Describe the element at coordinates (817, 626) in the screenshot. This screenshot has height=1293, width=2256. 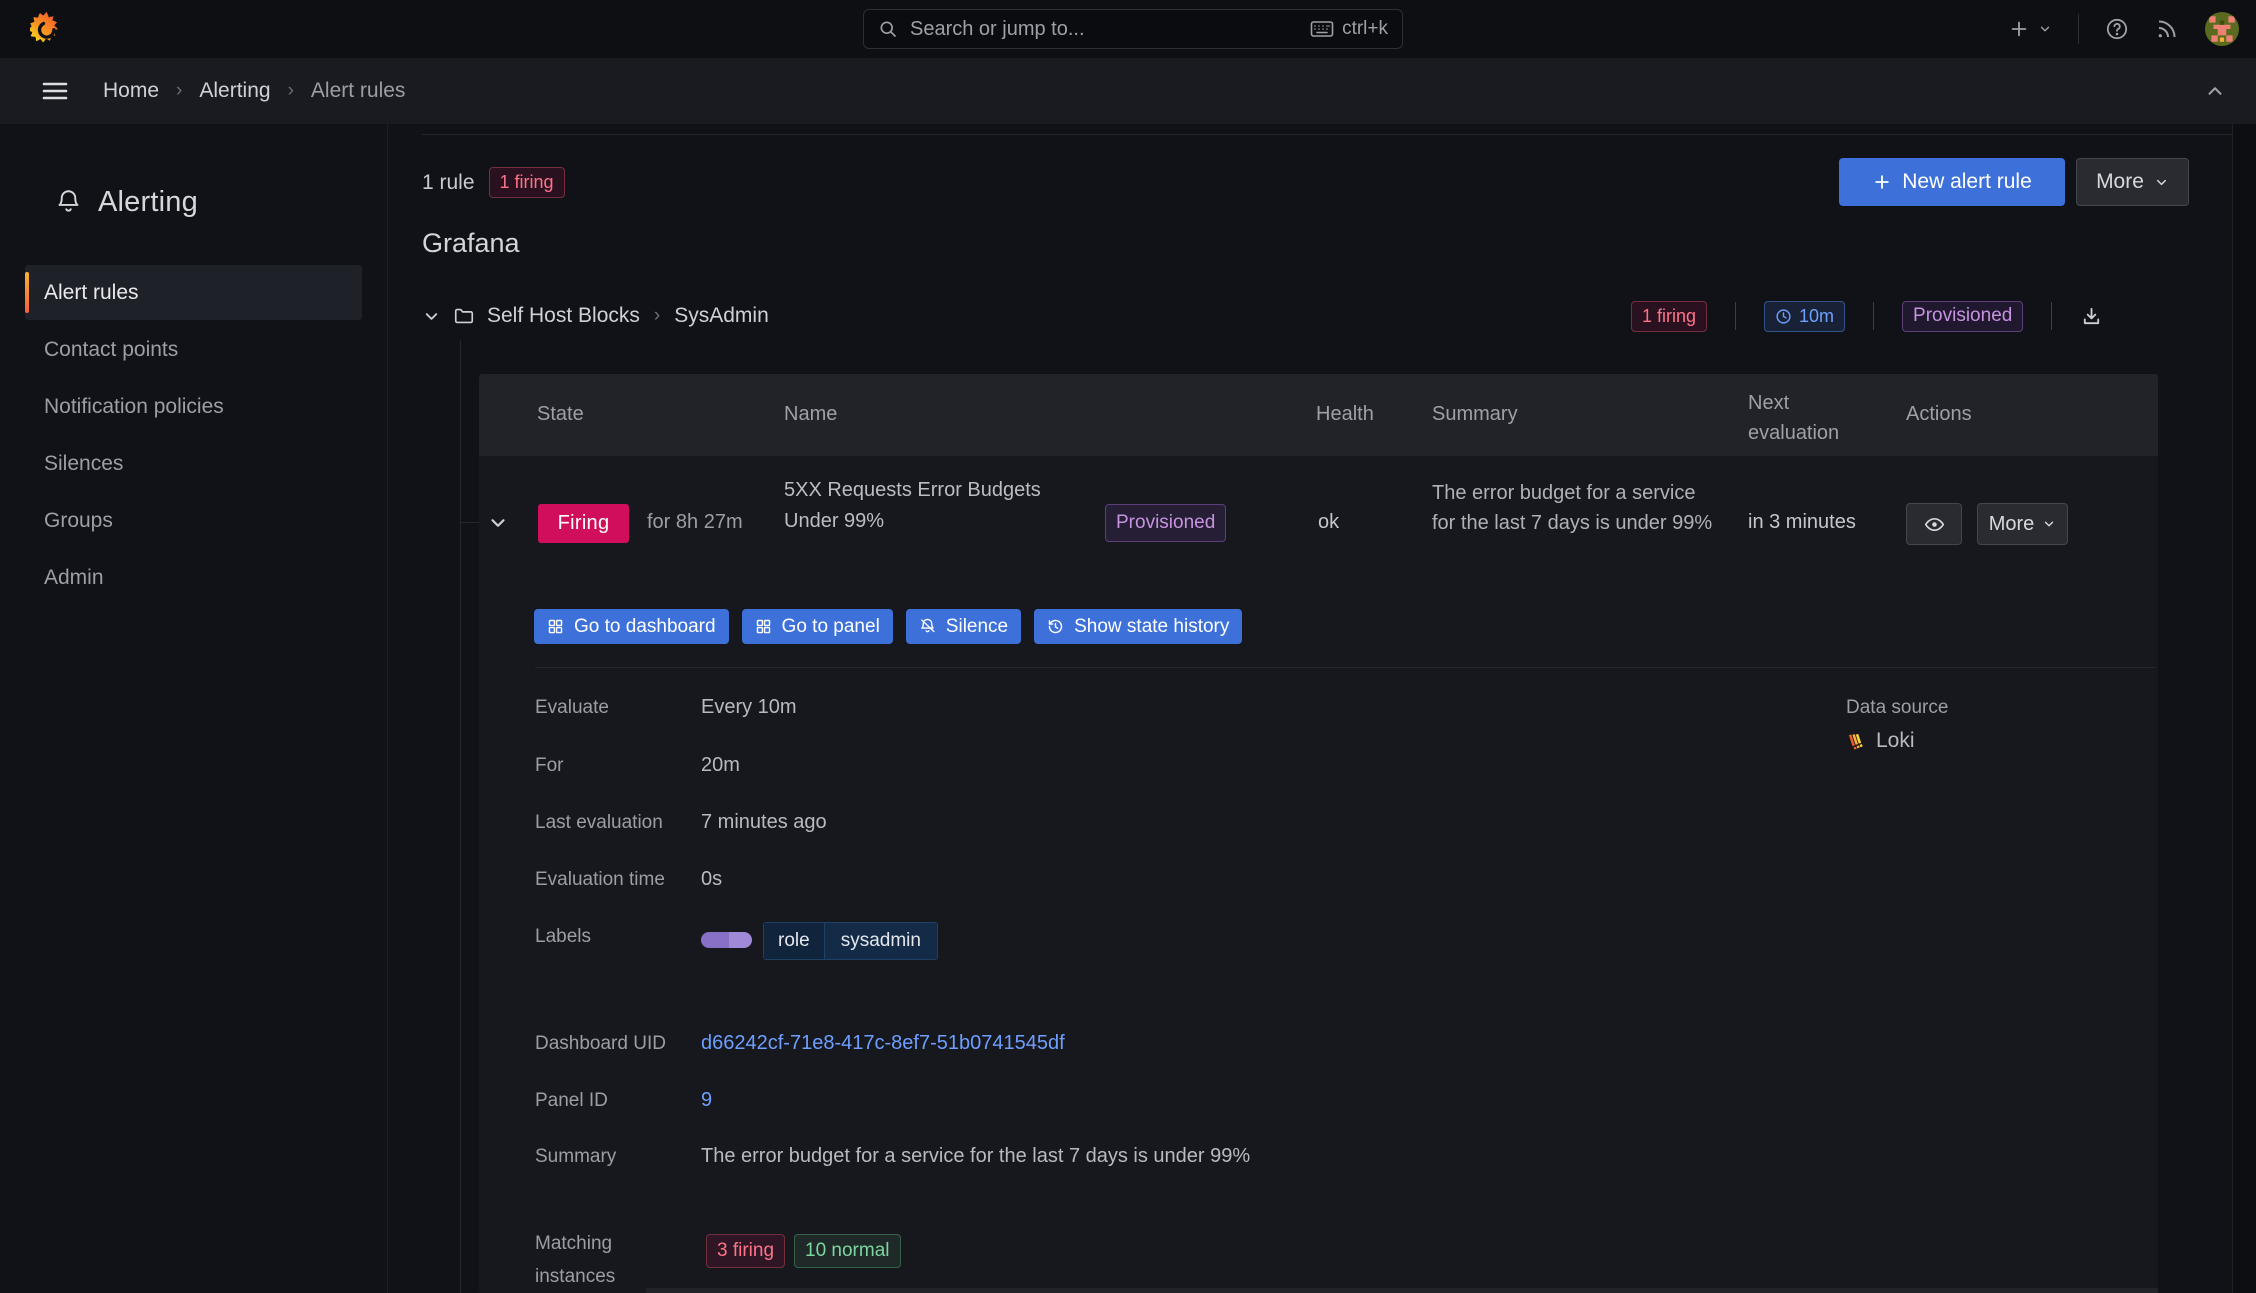
I see `go-to-panel-button: Go to panel` at that location.